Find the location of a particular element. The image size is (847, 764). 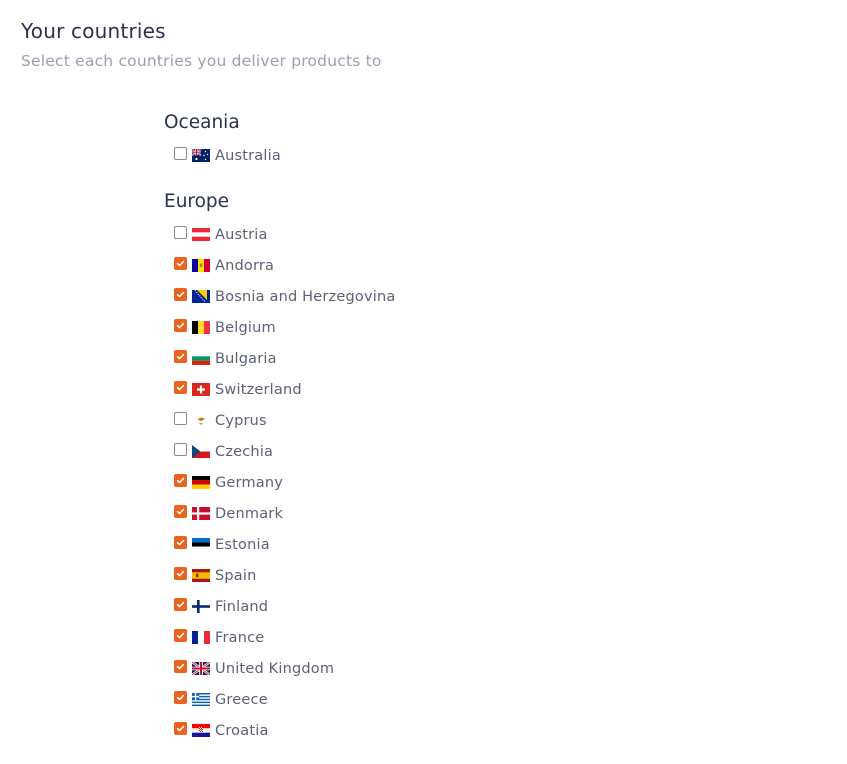

country-option-switzerland: Switzerland is located at coordinates (469, 389).